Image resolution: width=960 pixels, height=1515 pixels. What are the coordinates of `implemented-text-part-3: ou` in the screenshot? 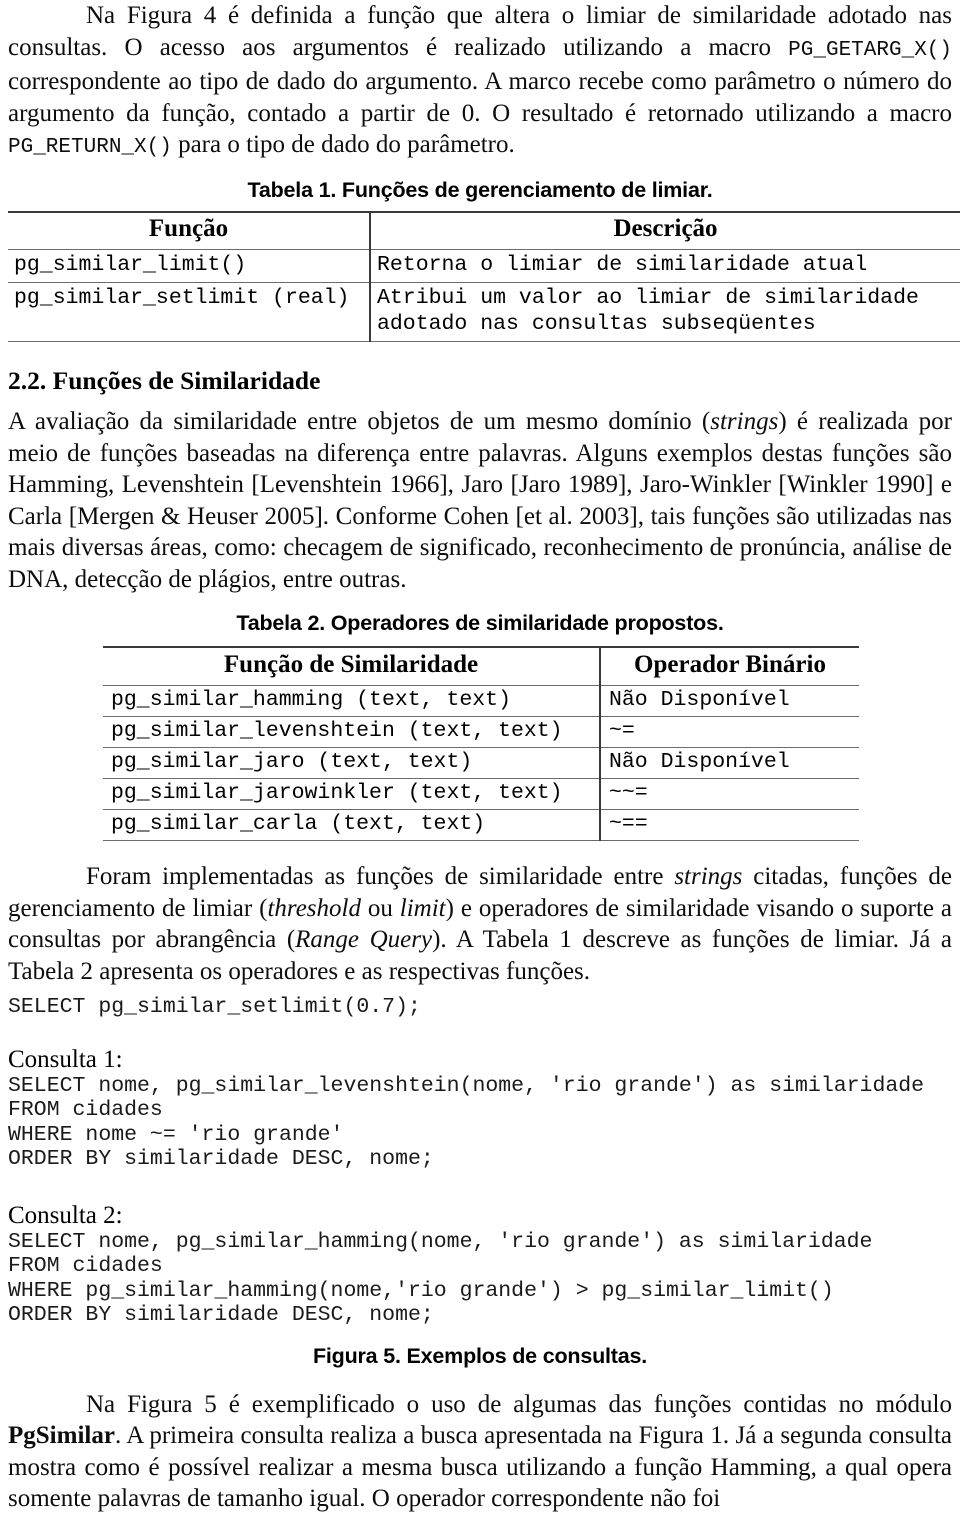 It's located at (380, 908).